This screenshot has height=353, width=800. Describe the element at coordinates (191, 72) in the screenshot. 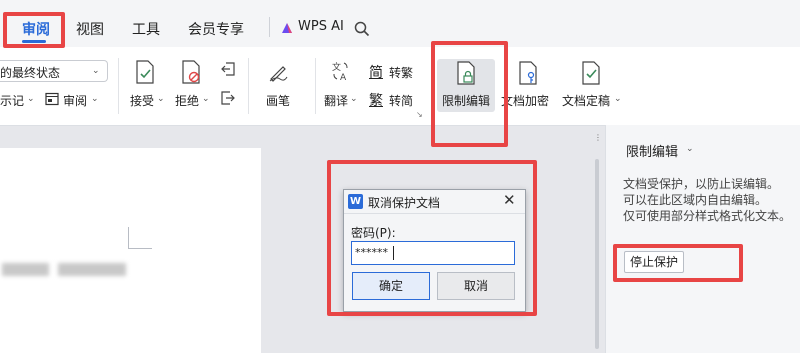

I see `reject-icon` at that location.